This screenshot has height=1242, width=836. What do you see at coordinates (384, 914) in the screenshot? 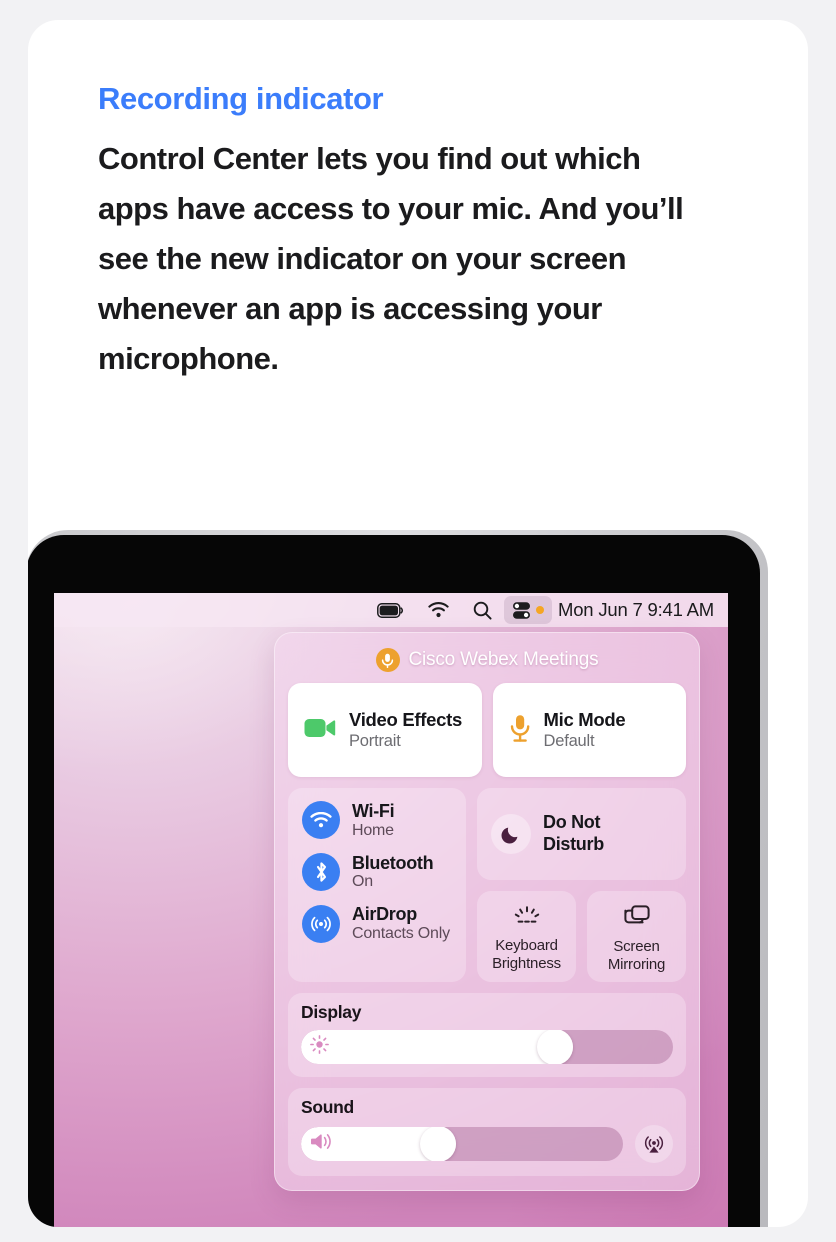
I see `airdrop-title: AirDrop` at bounding box center [384, 914].